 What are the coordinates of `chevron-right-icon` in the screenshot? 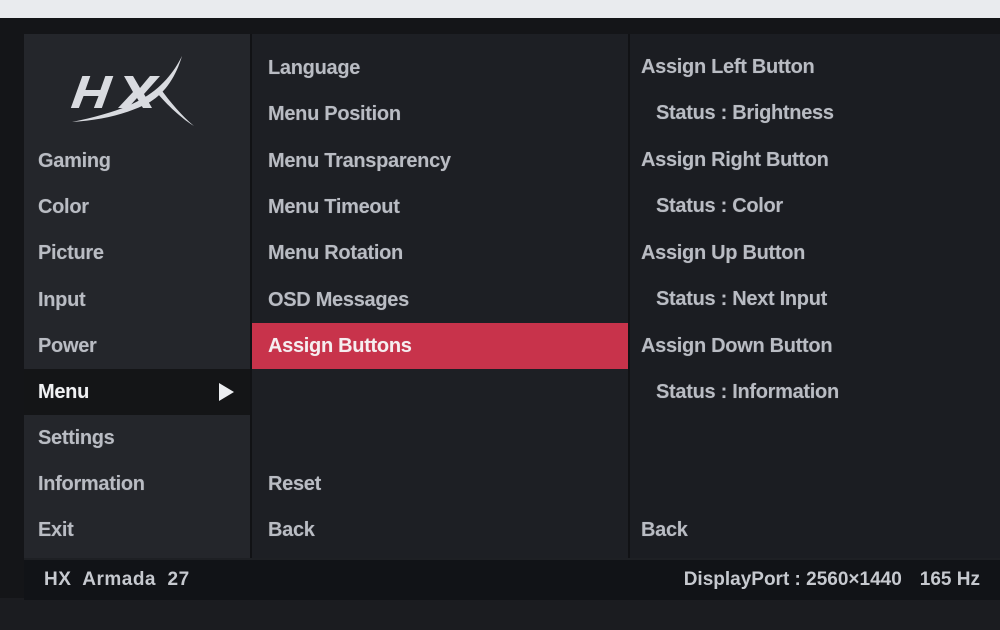 It's located at (226, 392).